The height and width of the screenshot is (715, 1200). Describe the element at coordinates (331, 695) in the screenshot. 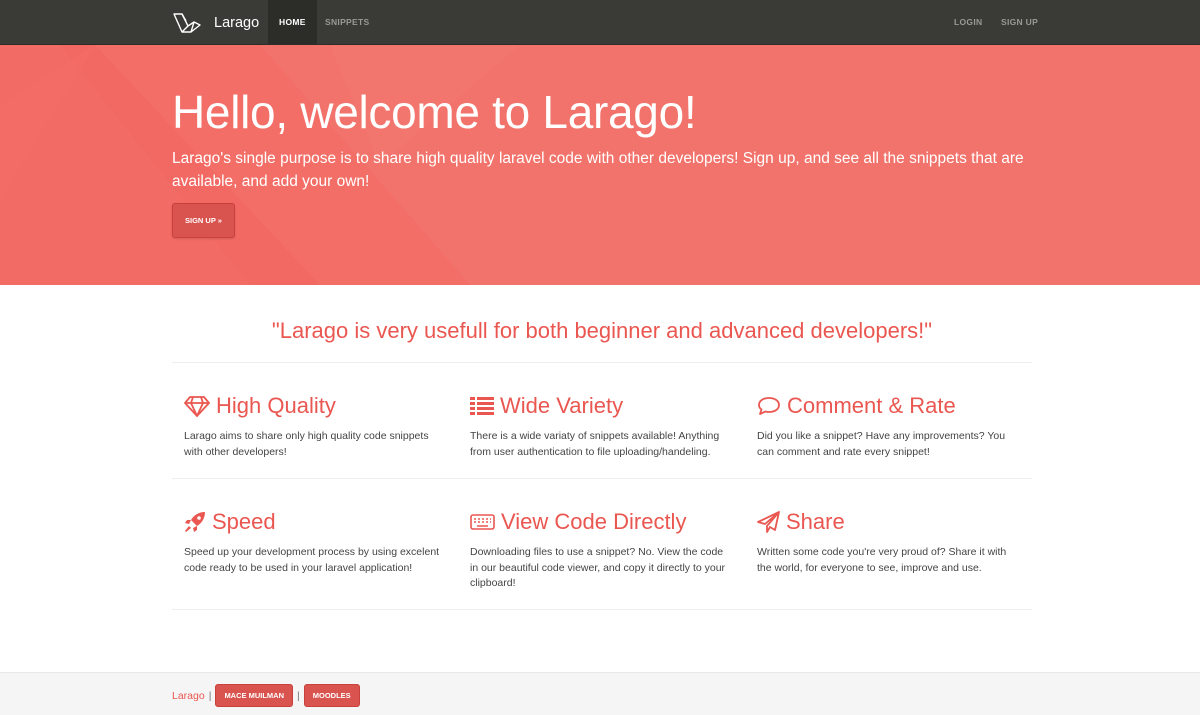

I see `footer-moodles-button: MOODLES` at that location.